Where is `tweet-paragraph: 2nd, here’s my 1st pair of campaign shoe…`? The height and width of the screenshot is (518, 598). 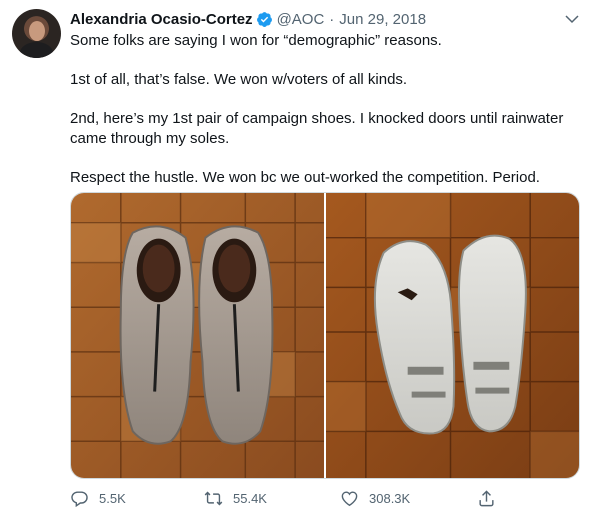
tweet-paragraph: 2nd, here’s my 1st pair of campaign shoe… is located at coordinates (317, 128).